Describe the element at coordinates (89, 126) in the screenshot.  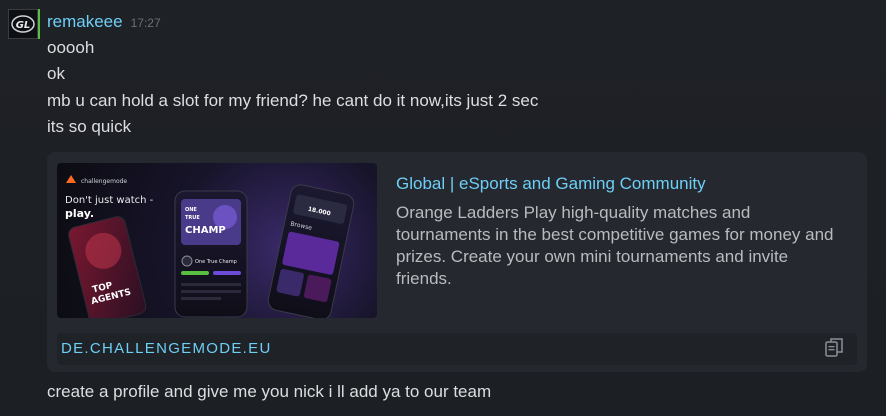
I see `message-line: its so quick` at that location.